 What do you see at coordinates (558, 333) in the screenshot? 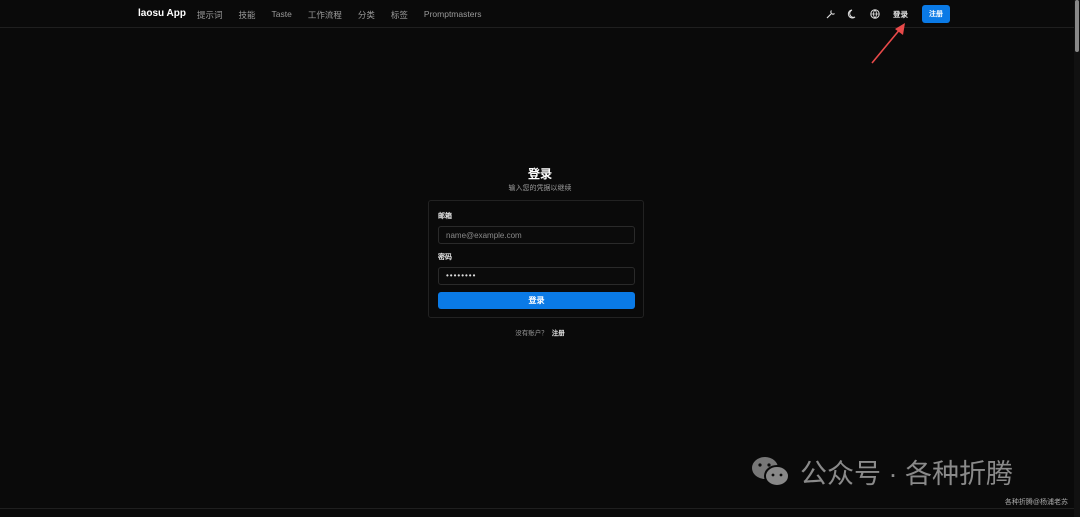
I see `register-link: 注册` at bounding box center [558, 333].